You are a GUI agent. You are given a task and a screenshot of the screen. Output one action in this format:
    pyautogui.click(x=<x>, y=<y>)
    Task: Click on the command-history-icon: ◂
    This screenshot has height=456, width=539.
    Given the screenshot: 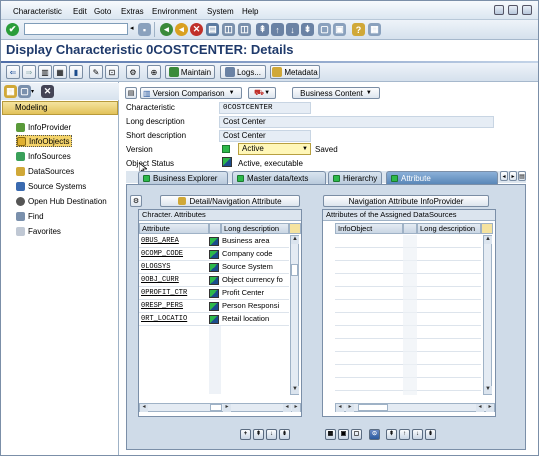 What is the action you would take?
    pyautogui.click(x=132, y=28)
    